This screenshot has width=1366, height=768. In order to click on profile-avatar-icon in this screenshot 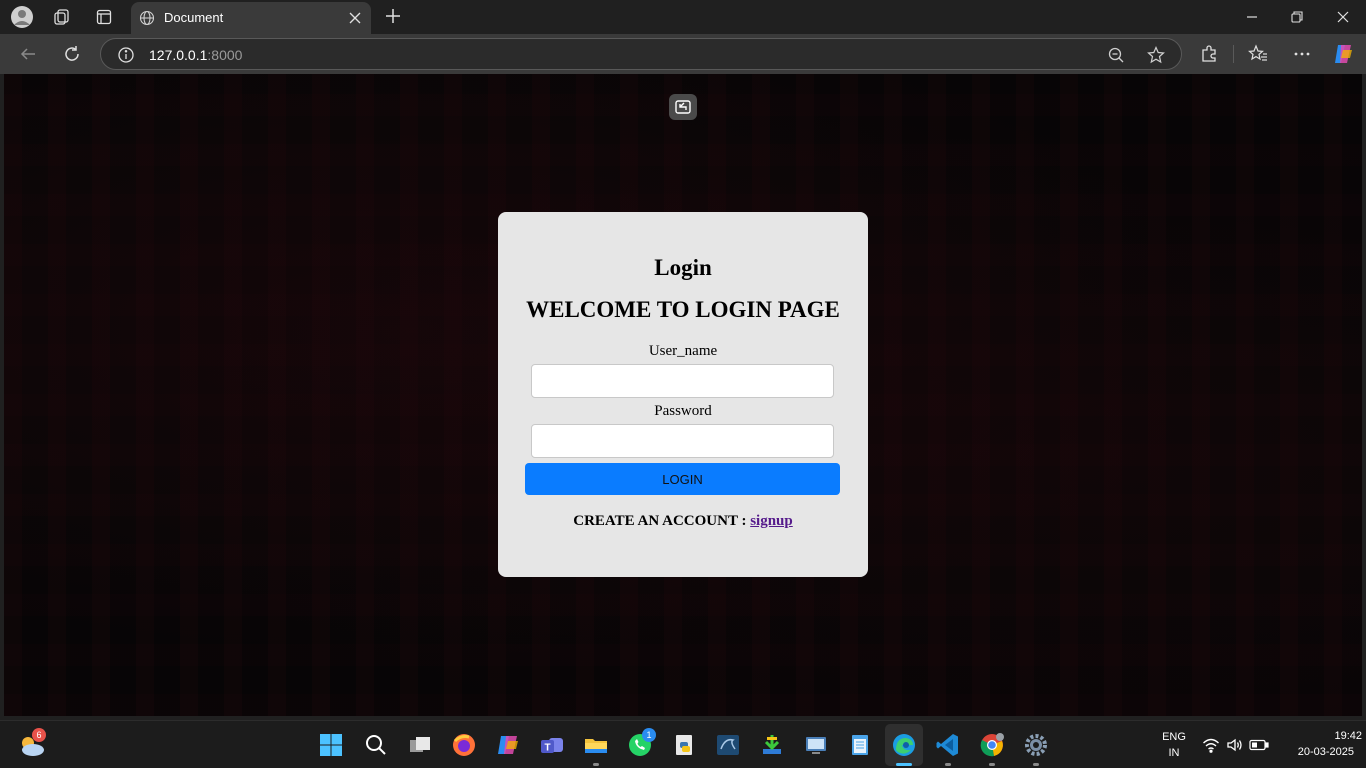, I will do `click(22, 17)`.